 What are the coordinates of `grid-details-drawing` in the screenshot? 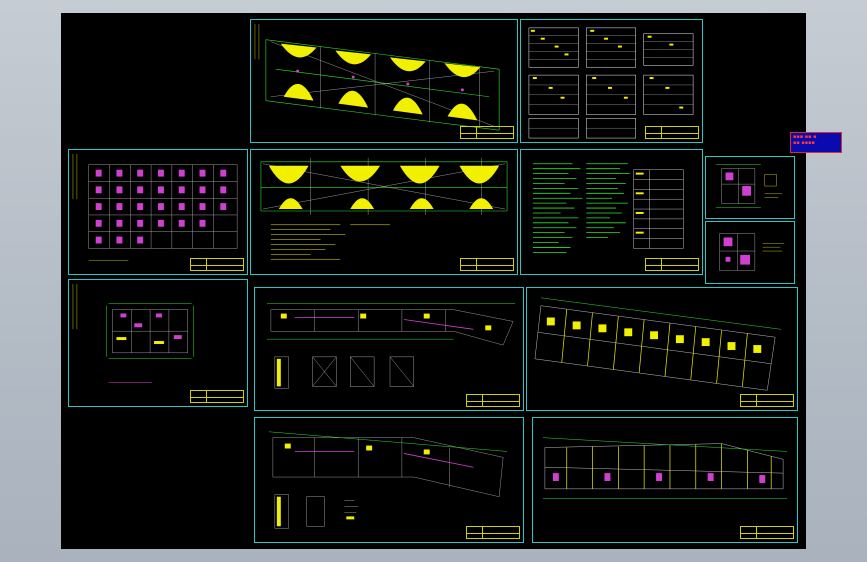 It's located at (155, 207).